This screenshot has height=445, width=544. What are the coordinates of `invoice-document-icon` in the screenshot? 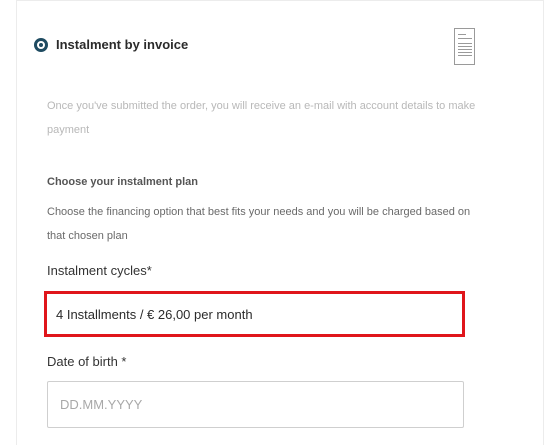 It's located at (464, 46).